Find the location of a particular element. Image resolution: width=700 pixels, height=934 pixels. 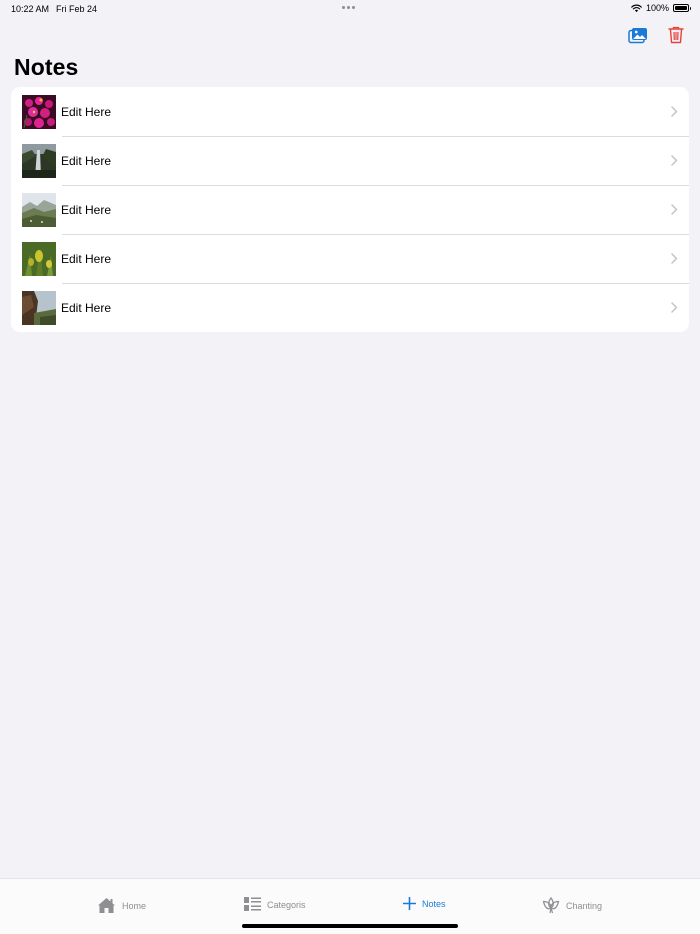

multitasking-dots-icon is located at coordinates (348, 7).